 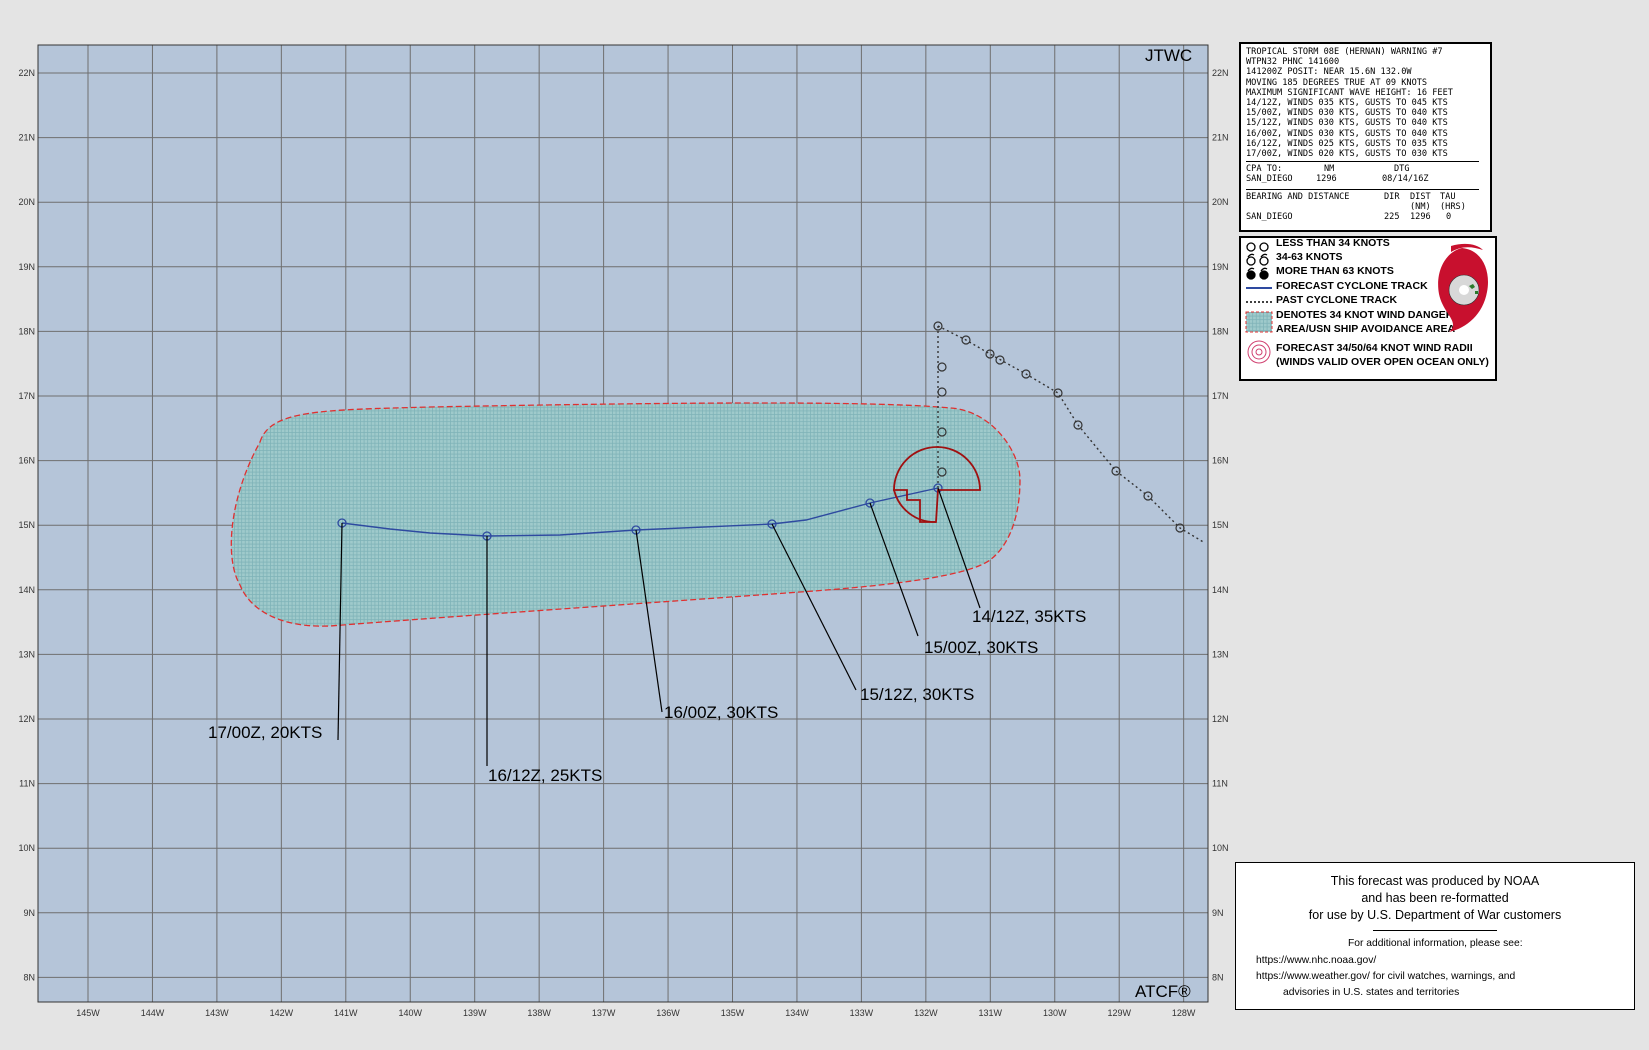 I want to click on warning-line: MOVING 185 DEGREES TRUE AT 09 KNOTS, so click(x=1337, y=82).